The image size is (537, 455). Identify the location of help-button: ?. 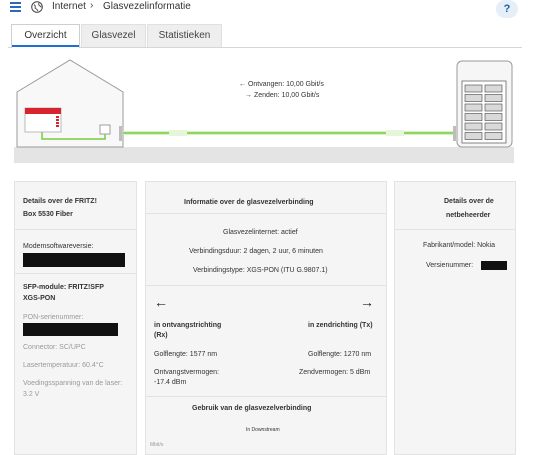
(507, 9).